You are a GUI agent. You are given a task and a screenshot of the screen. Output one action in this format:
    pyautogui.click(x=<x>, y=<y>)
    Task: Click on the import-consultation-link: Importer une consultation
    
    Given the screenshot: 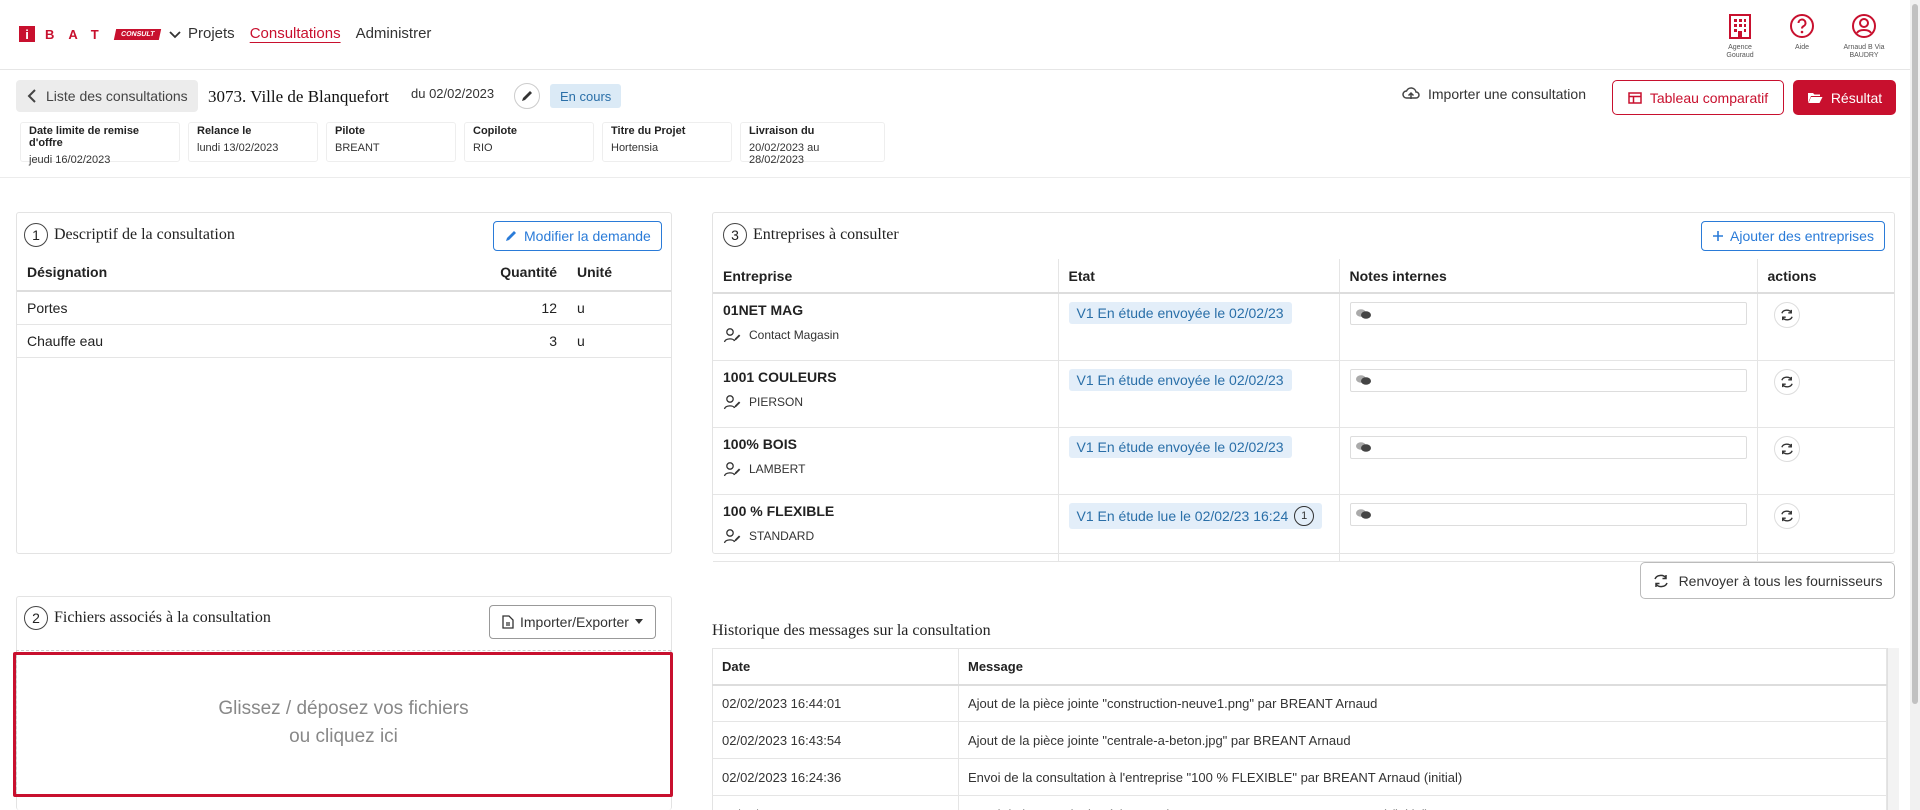 What is the action you would take?
    pyautogui.click(x=1494, y=94)
    